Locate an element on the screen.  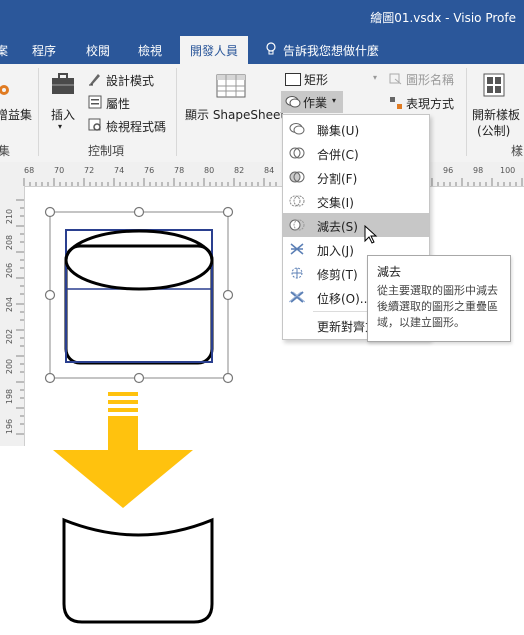
menu-item-intersect: 交集(I) is located at coordinates (356, 201).